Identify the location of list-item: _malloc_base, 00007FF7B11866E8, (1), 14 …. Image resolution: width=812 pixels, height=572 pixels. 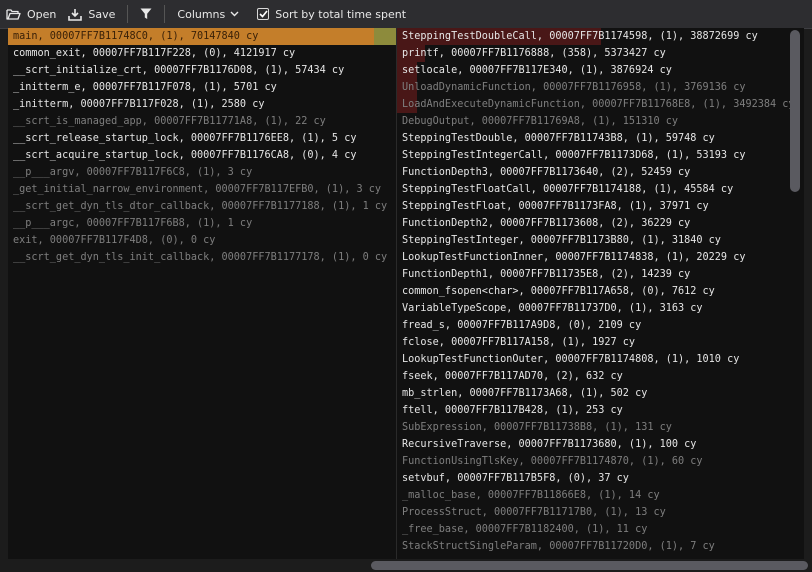
(600, 495).